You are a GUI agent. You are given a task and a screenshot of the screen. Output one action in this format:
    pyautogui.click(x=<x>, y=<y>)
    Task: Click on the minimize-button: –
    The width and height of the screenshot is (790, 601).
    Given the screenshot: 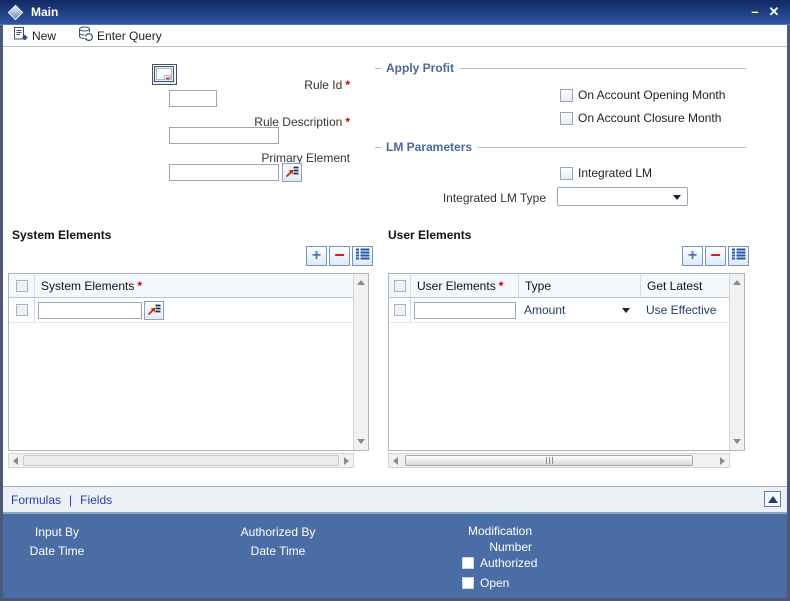 What is the action you would take?
    pyautogui.click(x=755, y=12)
    